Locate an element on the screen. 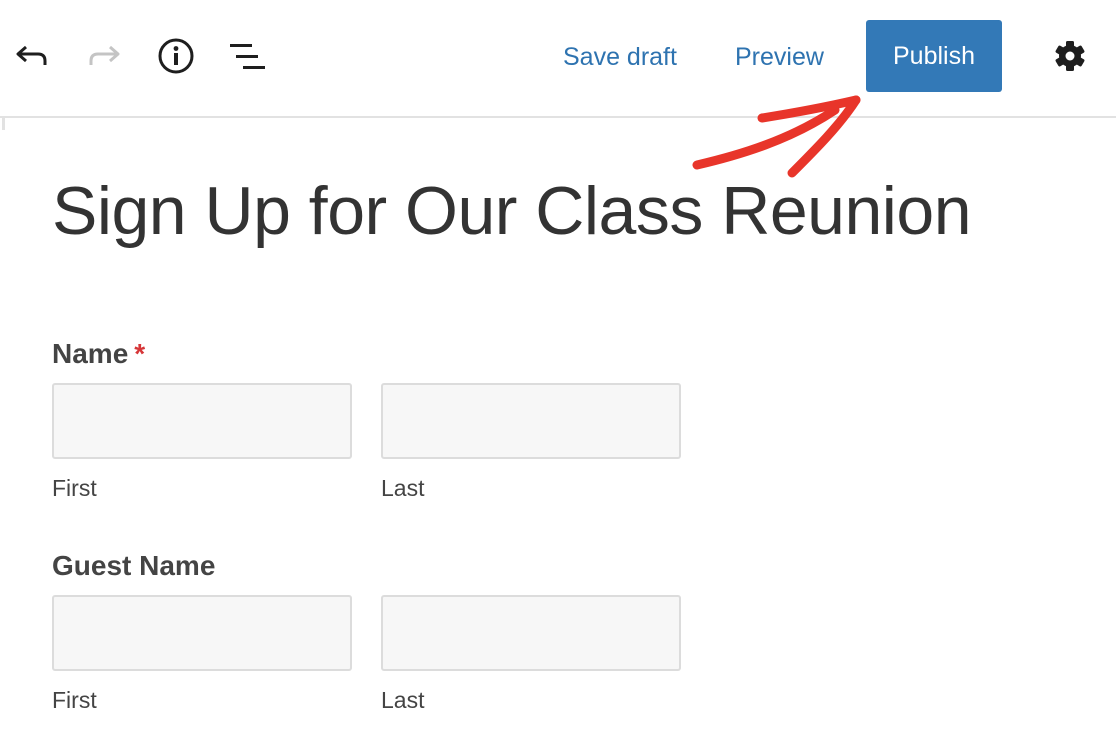 The width and height of the screenshot is (1116, 744). save-draft-button: Save draft is located at coordinates (620, 57).